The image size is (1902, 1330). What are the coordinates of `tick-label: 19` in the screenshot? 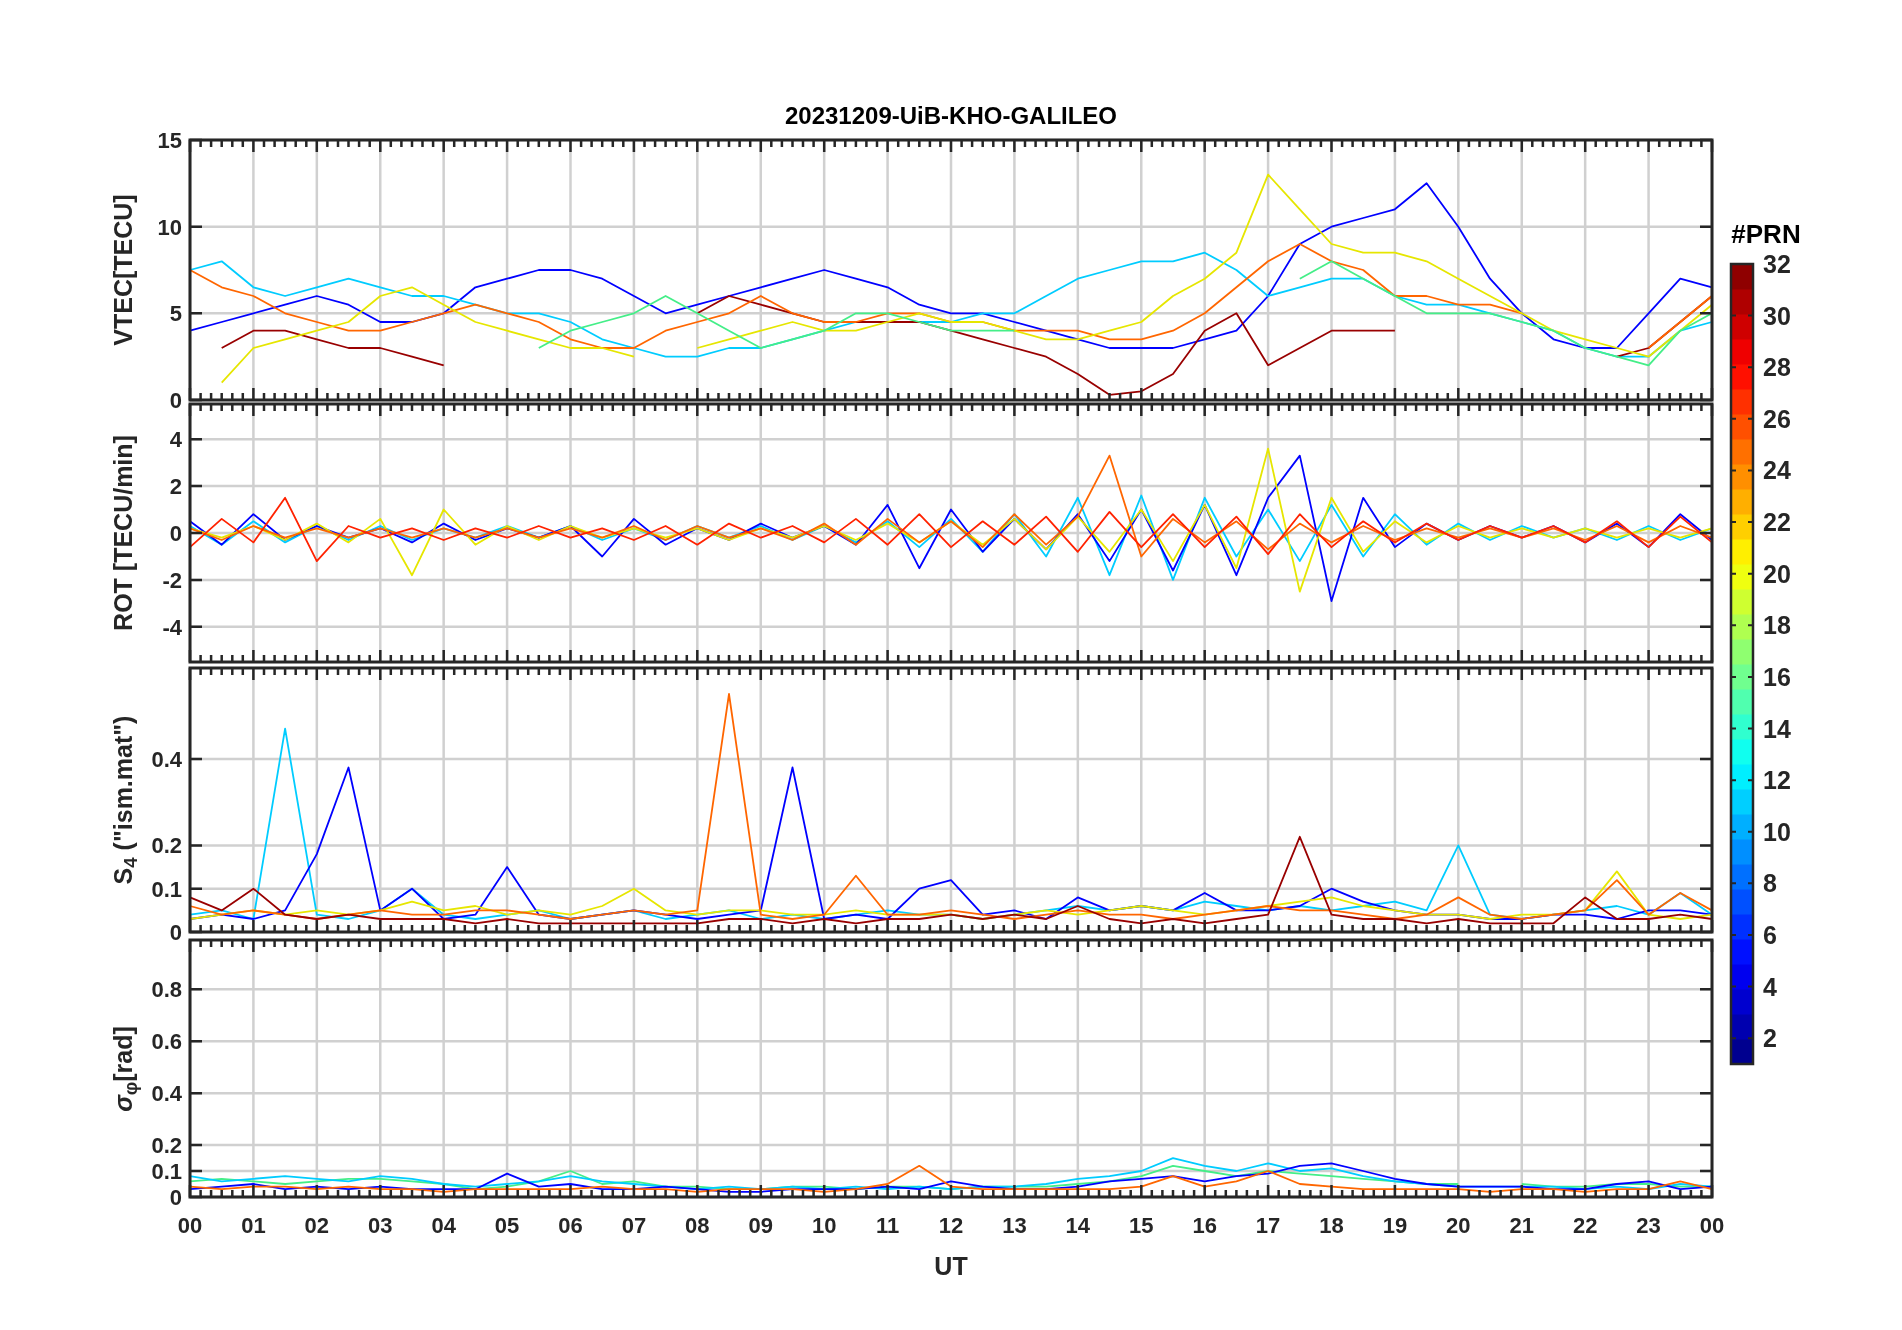 It's located at (1395, 1225).